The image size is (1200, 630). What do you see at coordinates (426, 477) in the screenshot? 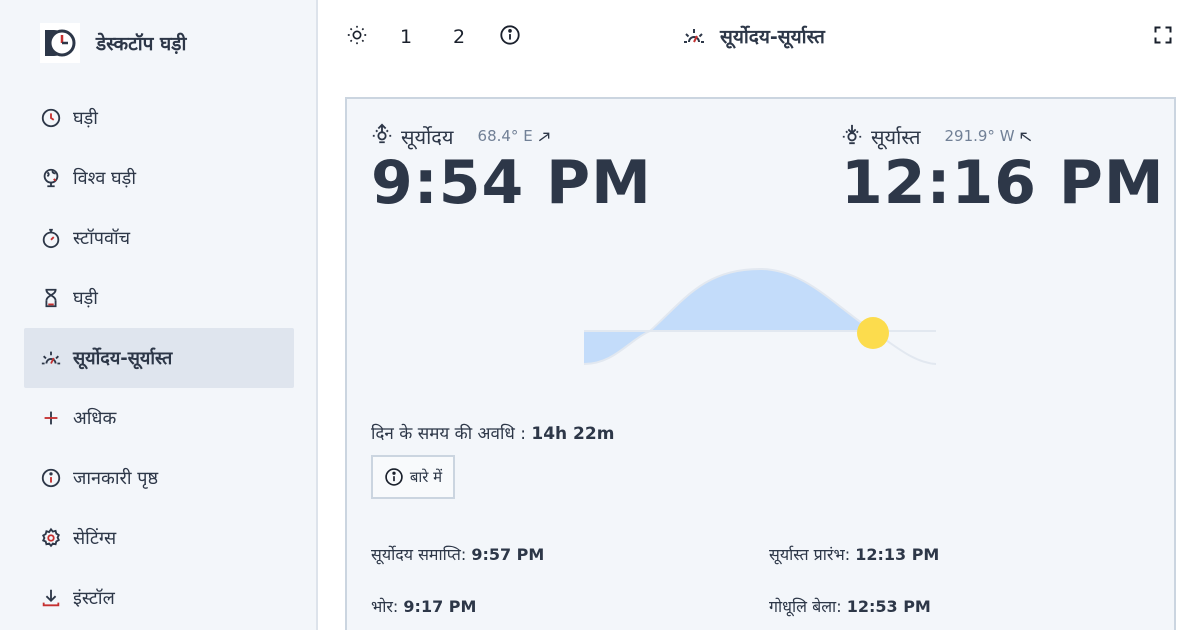
I see `about-button-label: बारे में` at bounding box center [426, 477].